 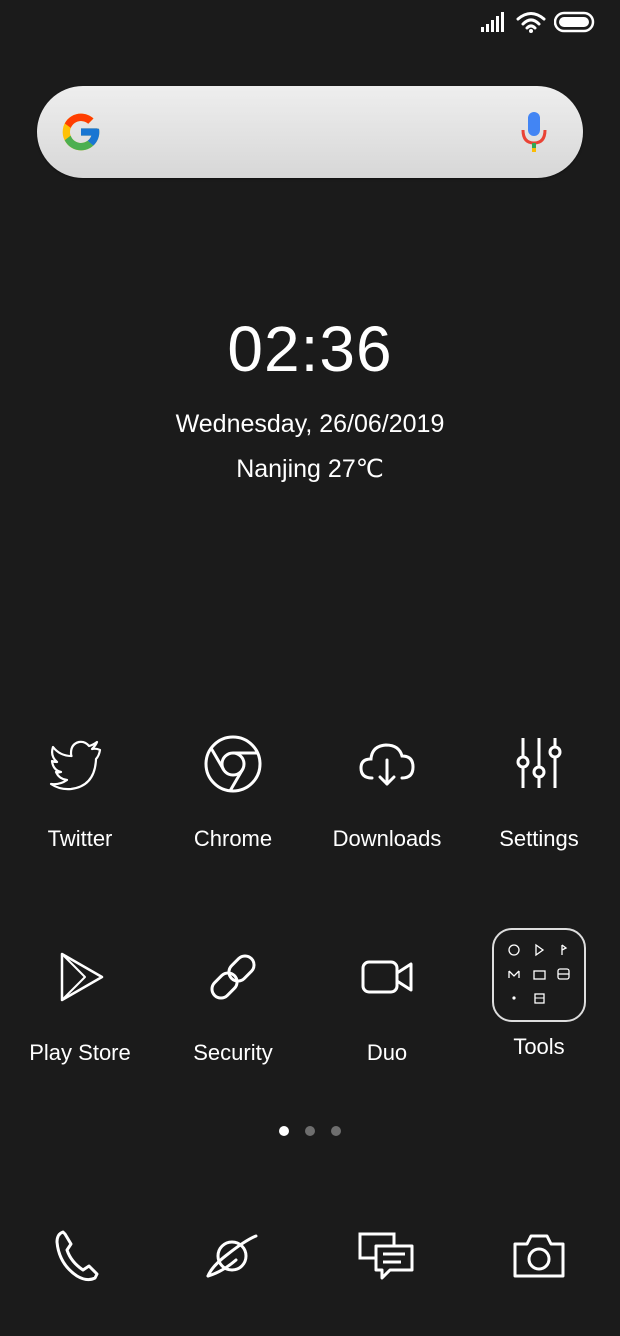 What do you see at coordinates (232, 1256) in the screenshot?
I see `browser-orbit-icon` at bounding box center [232, 1256].